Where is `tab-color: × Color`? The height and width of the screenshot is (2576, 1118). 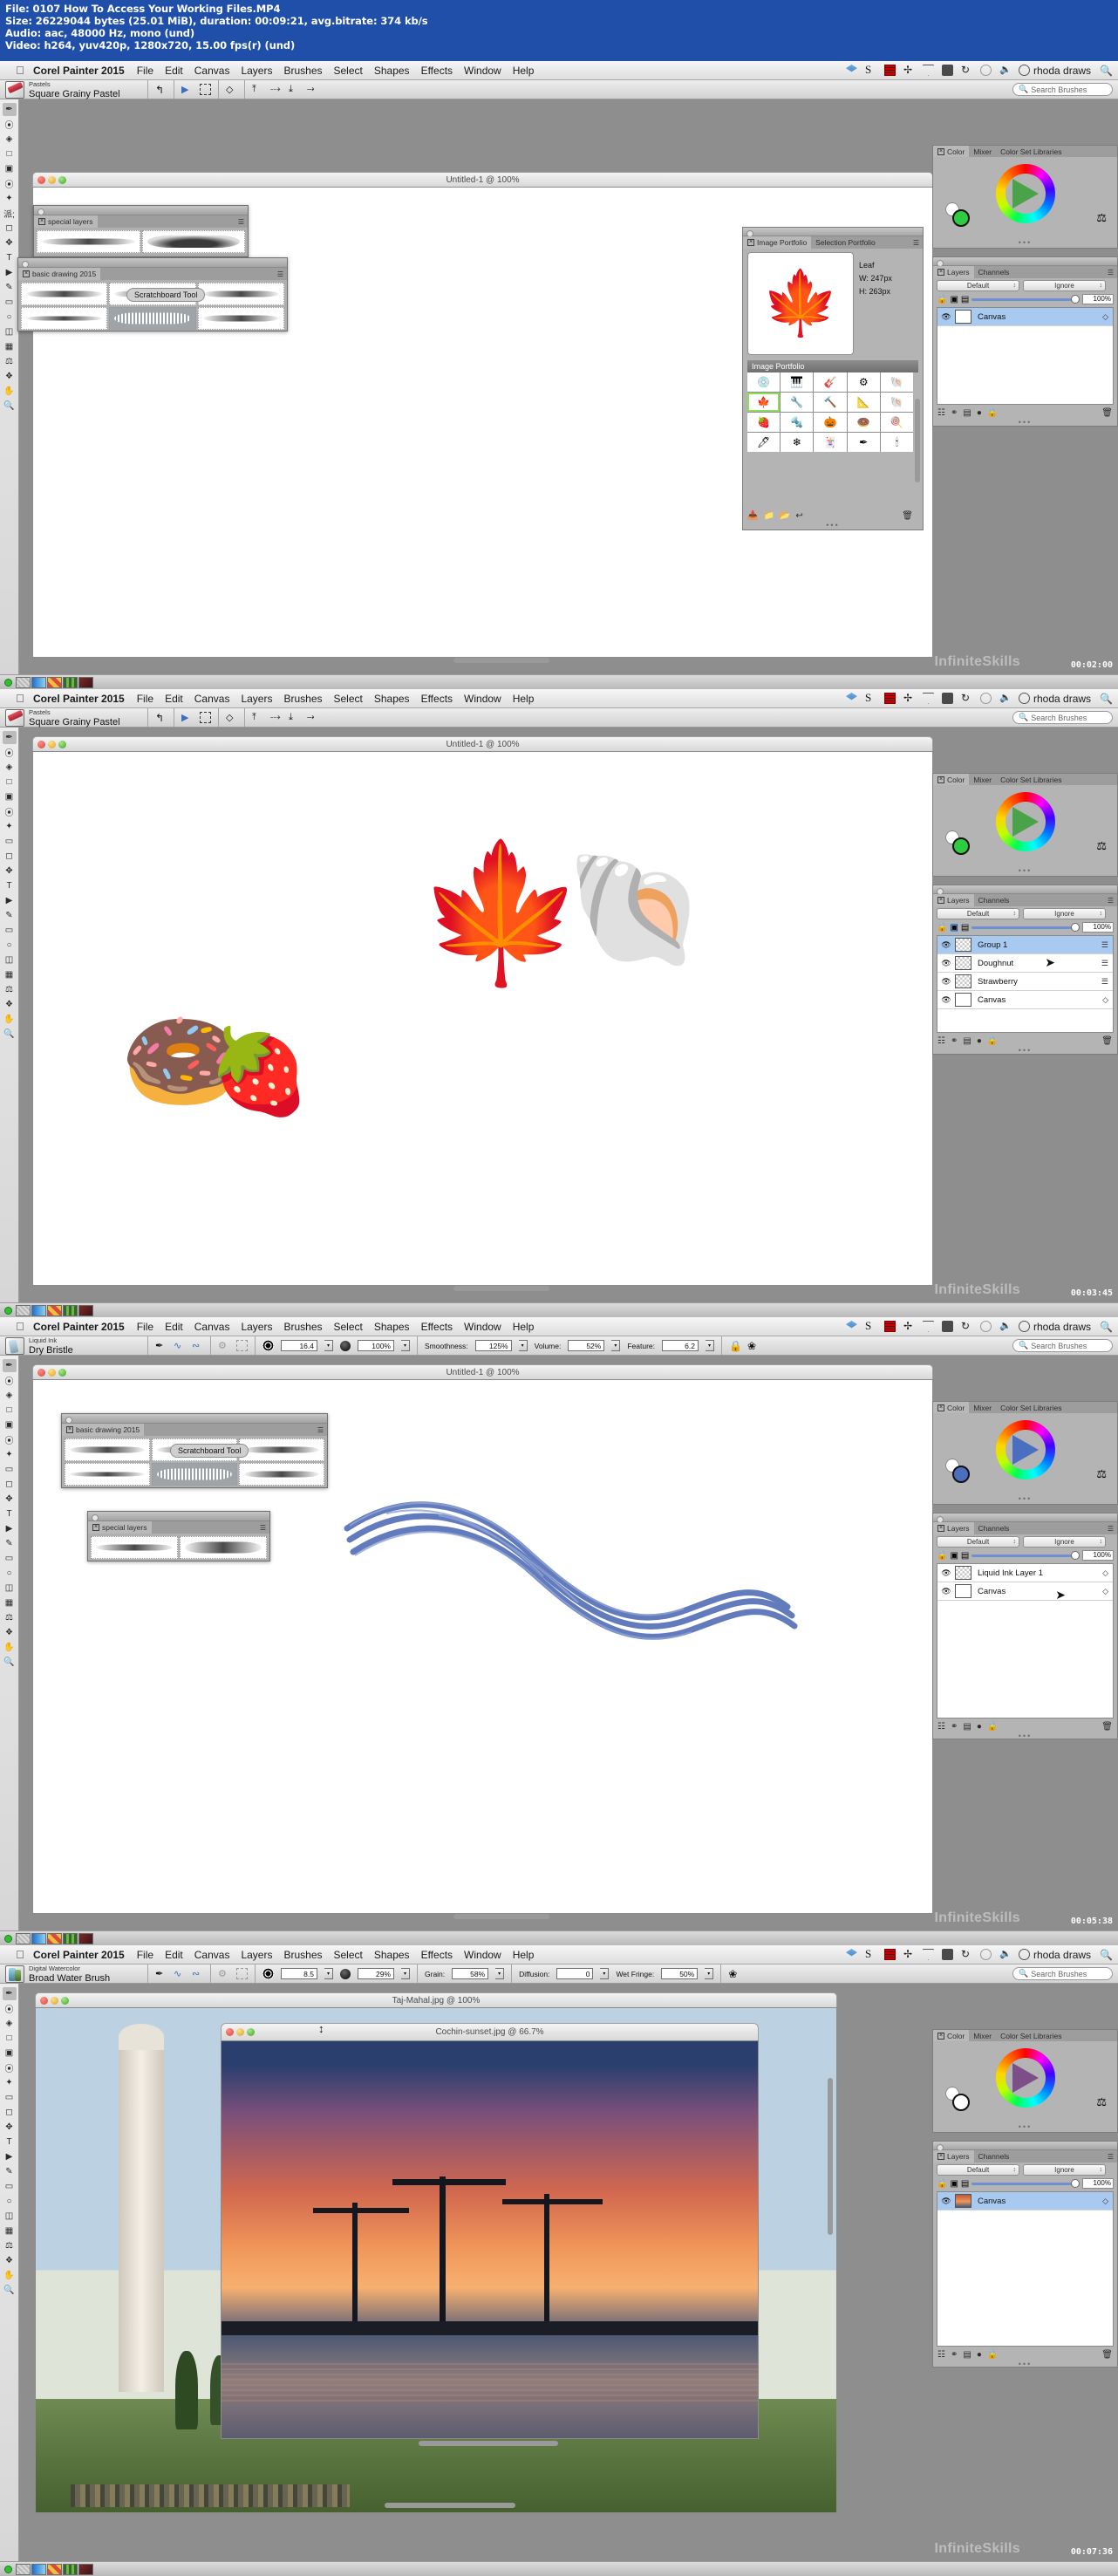
tab-color: × Color is located at coordinates (951, 2036).